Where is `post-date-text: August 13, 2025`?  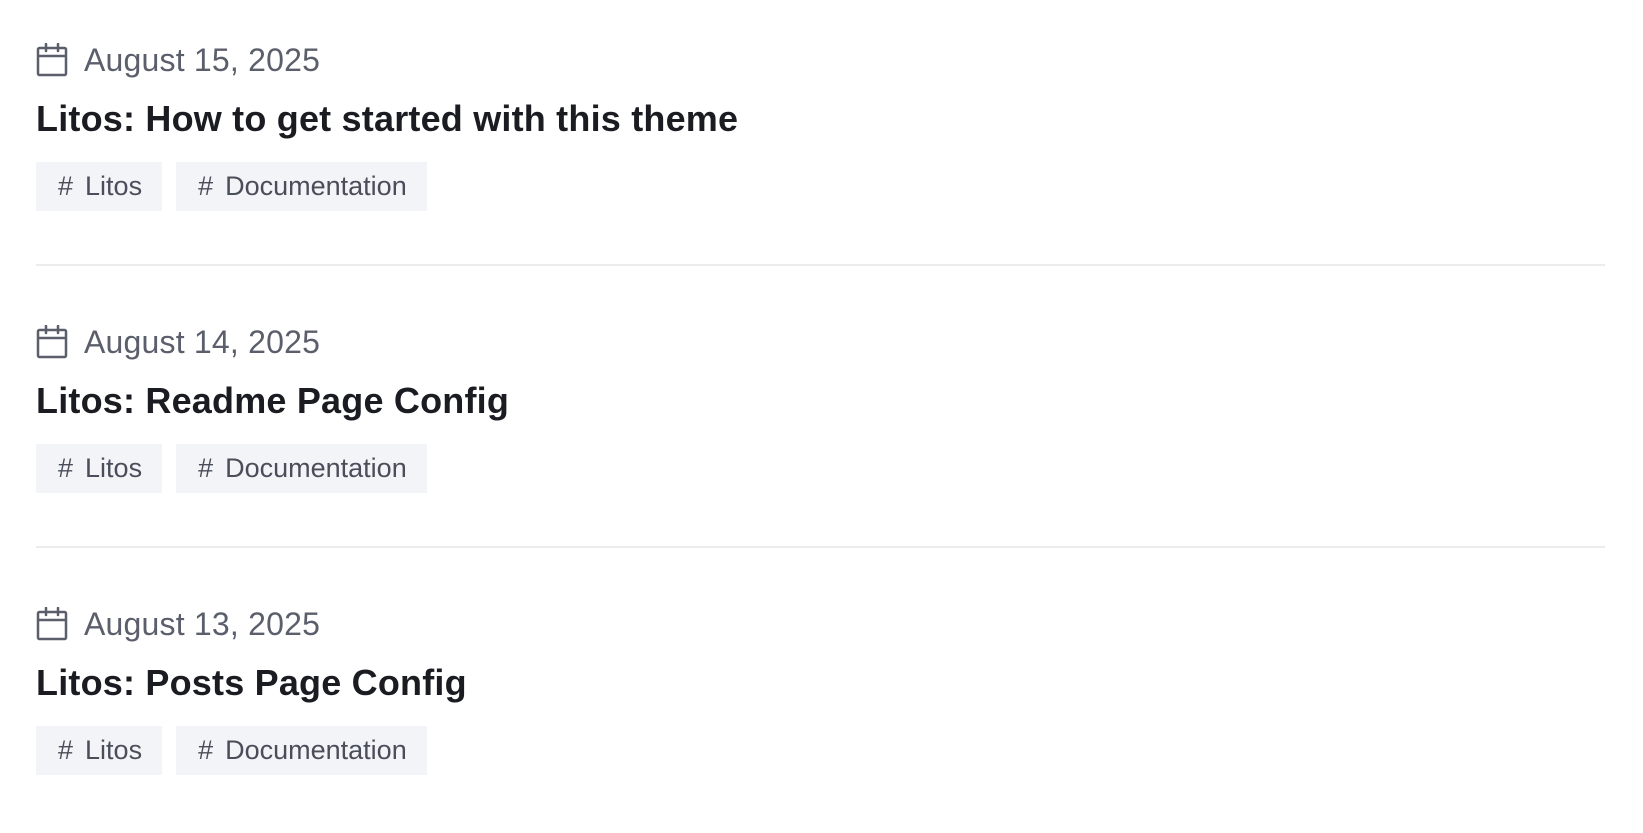 post-date-text: August 13, 2025 is located at coordinates (202, 623).